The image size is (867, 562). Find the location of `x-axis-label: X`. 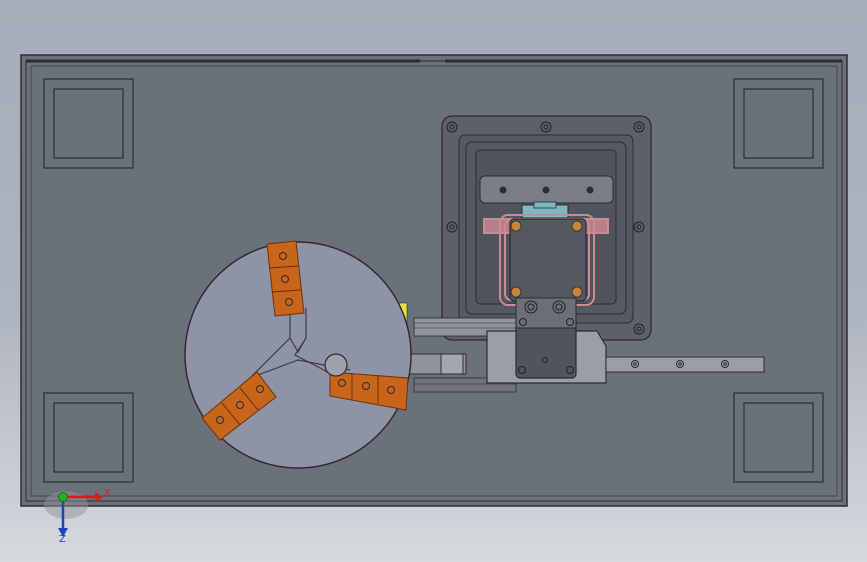

x-axis-label: X is located at coordinates (107, 493).